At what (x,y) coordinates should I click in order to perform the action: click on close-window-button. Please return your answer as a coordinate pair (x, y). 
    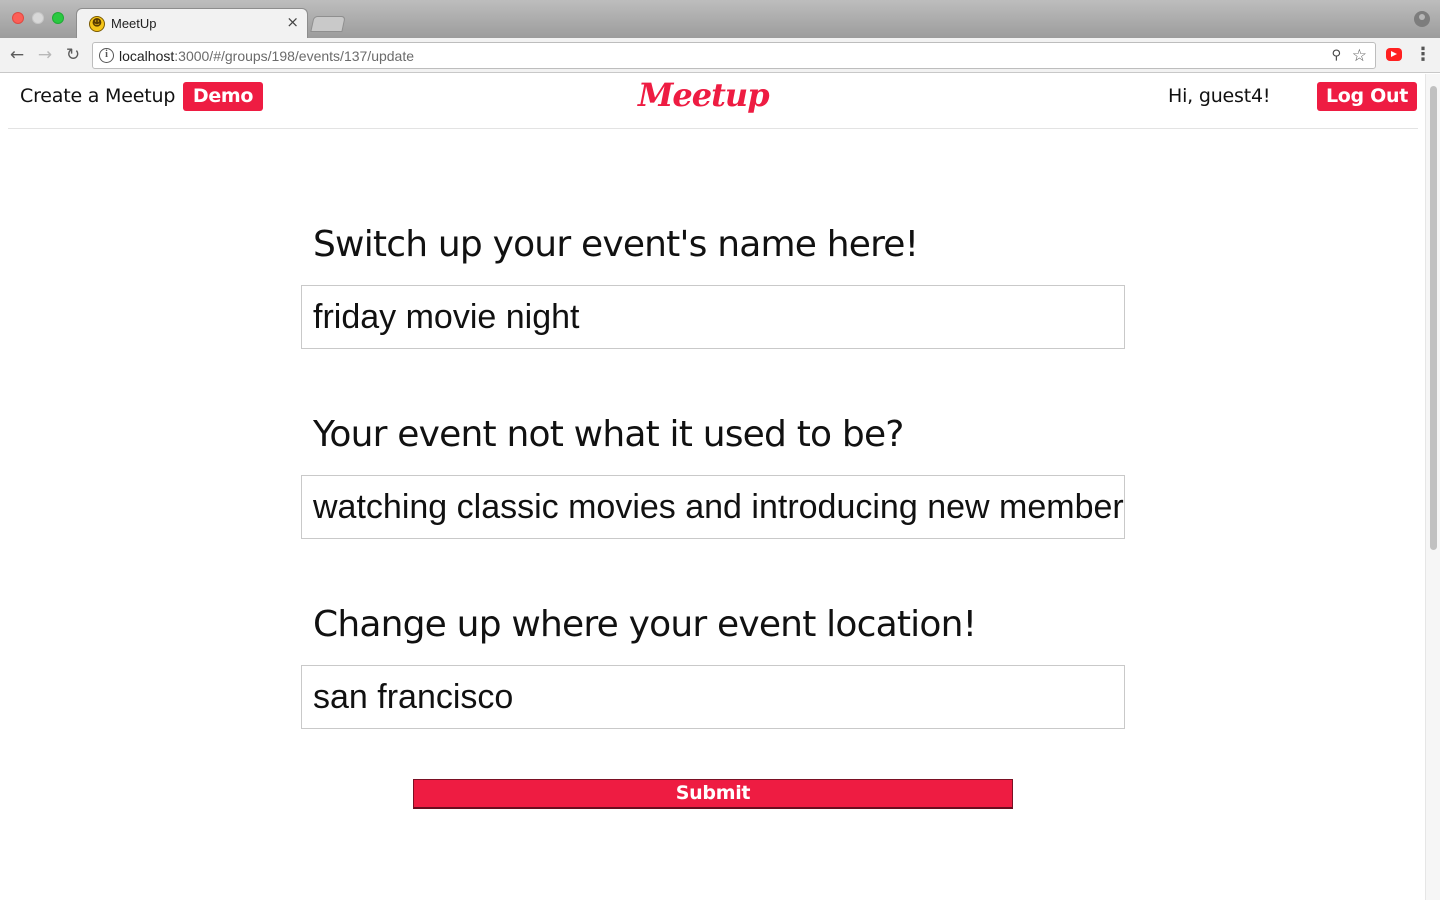
    Looking at the image, I should click on (18, 18).